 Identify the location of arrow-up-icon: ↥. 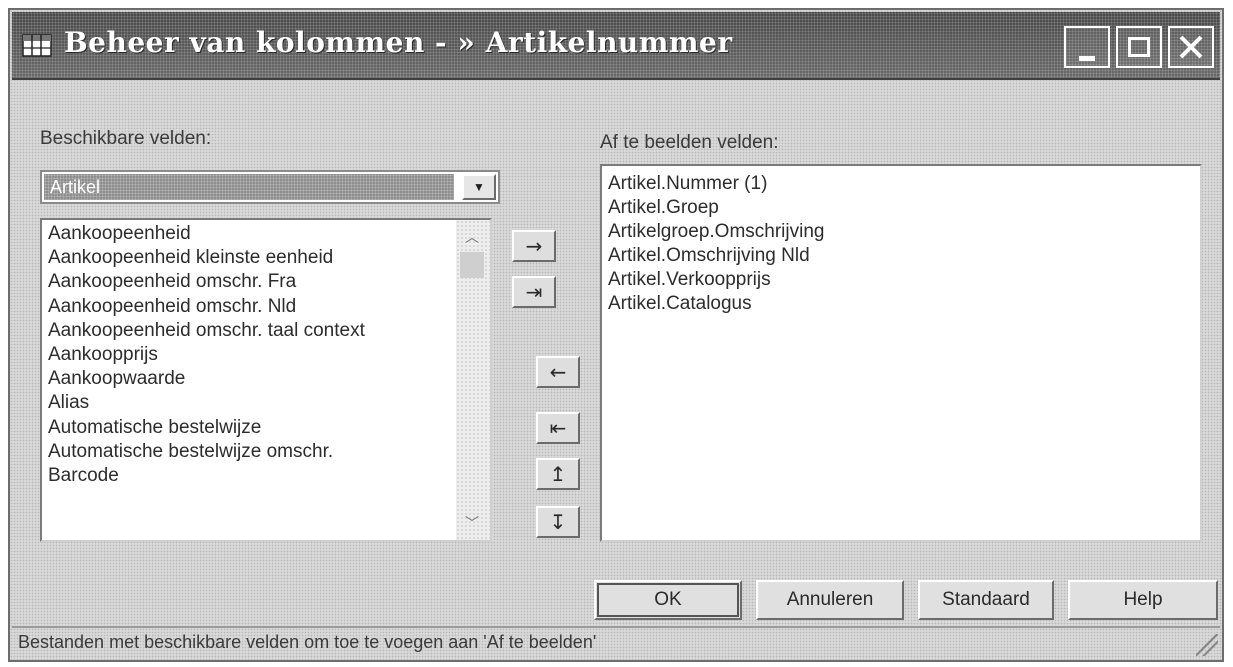
(558, 474).